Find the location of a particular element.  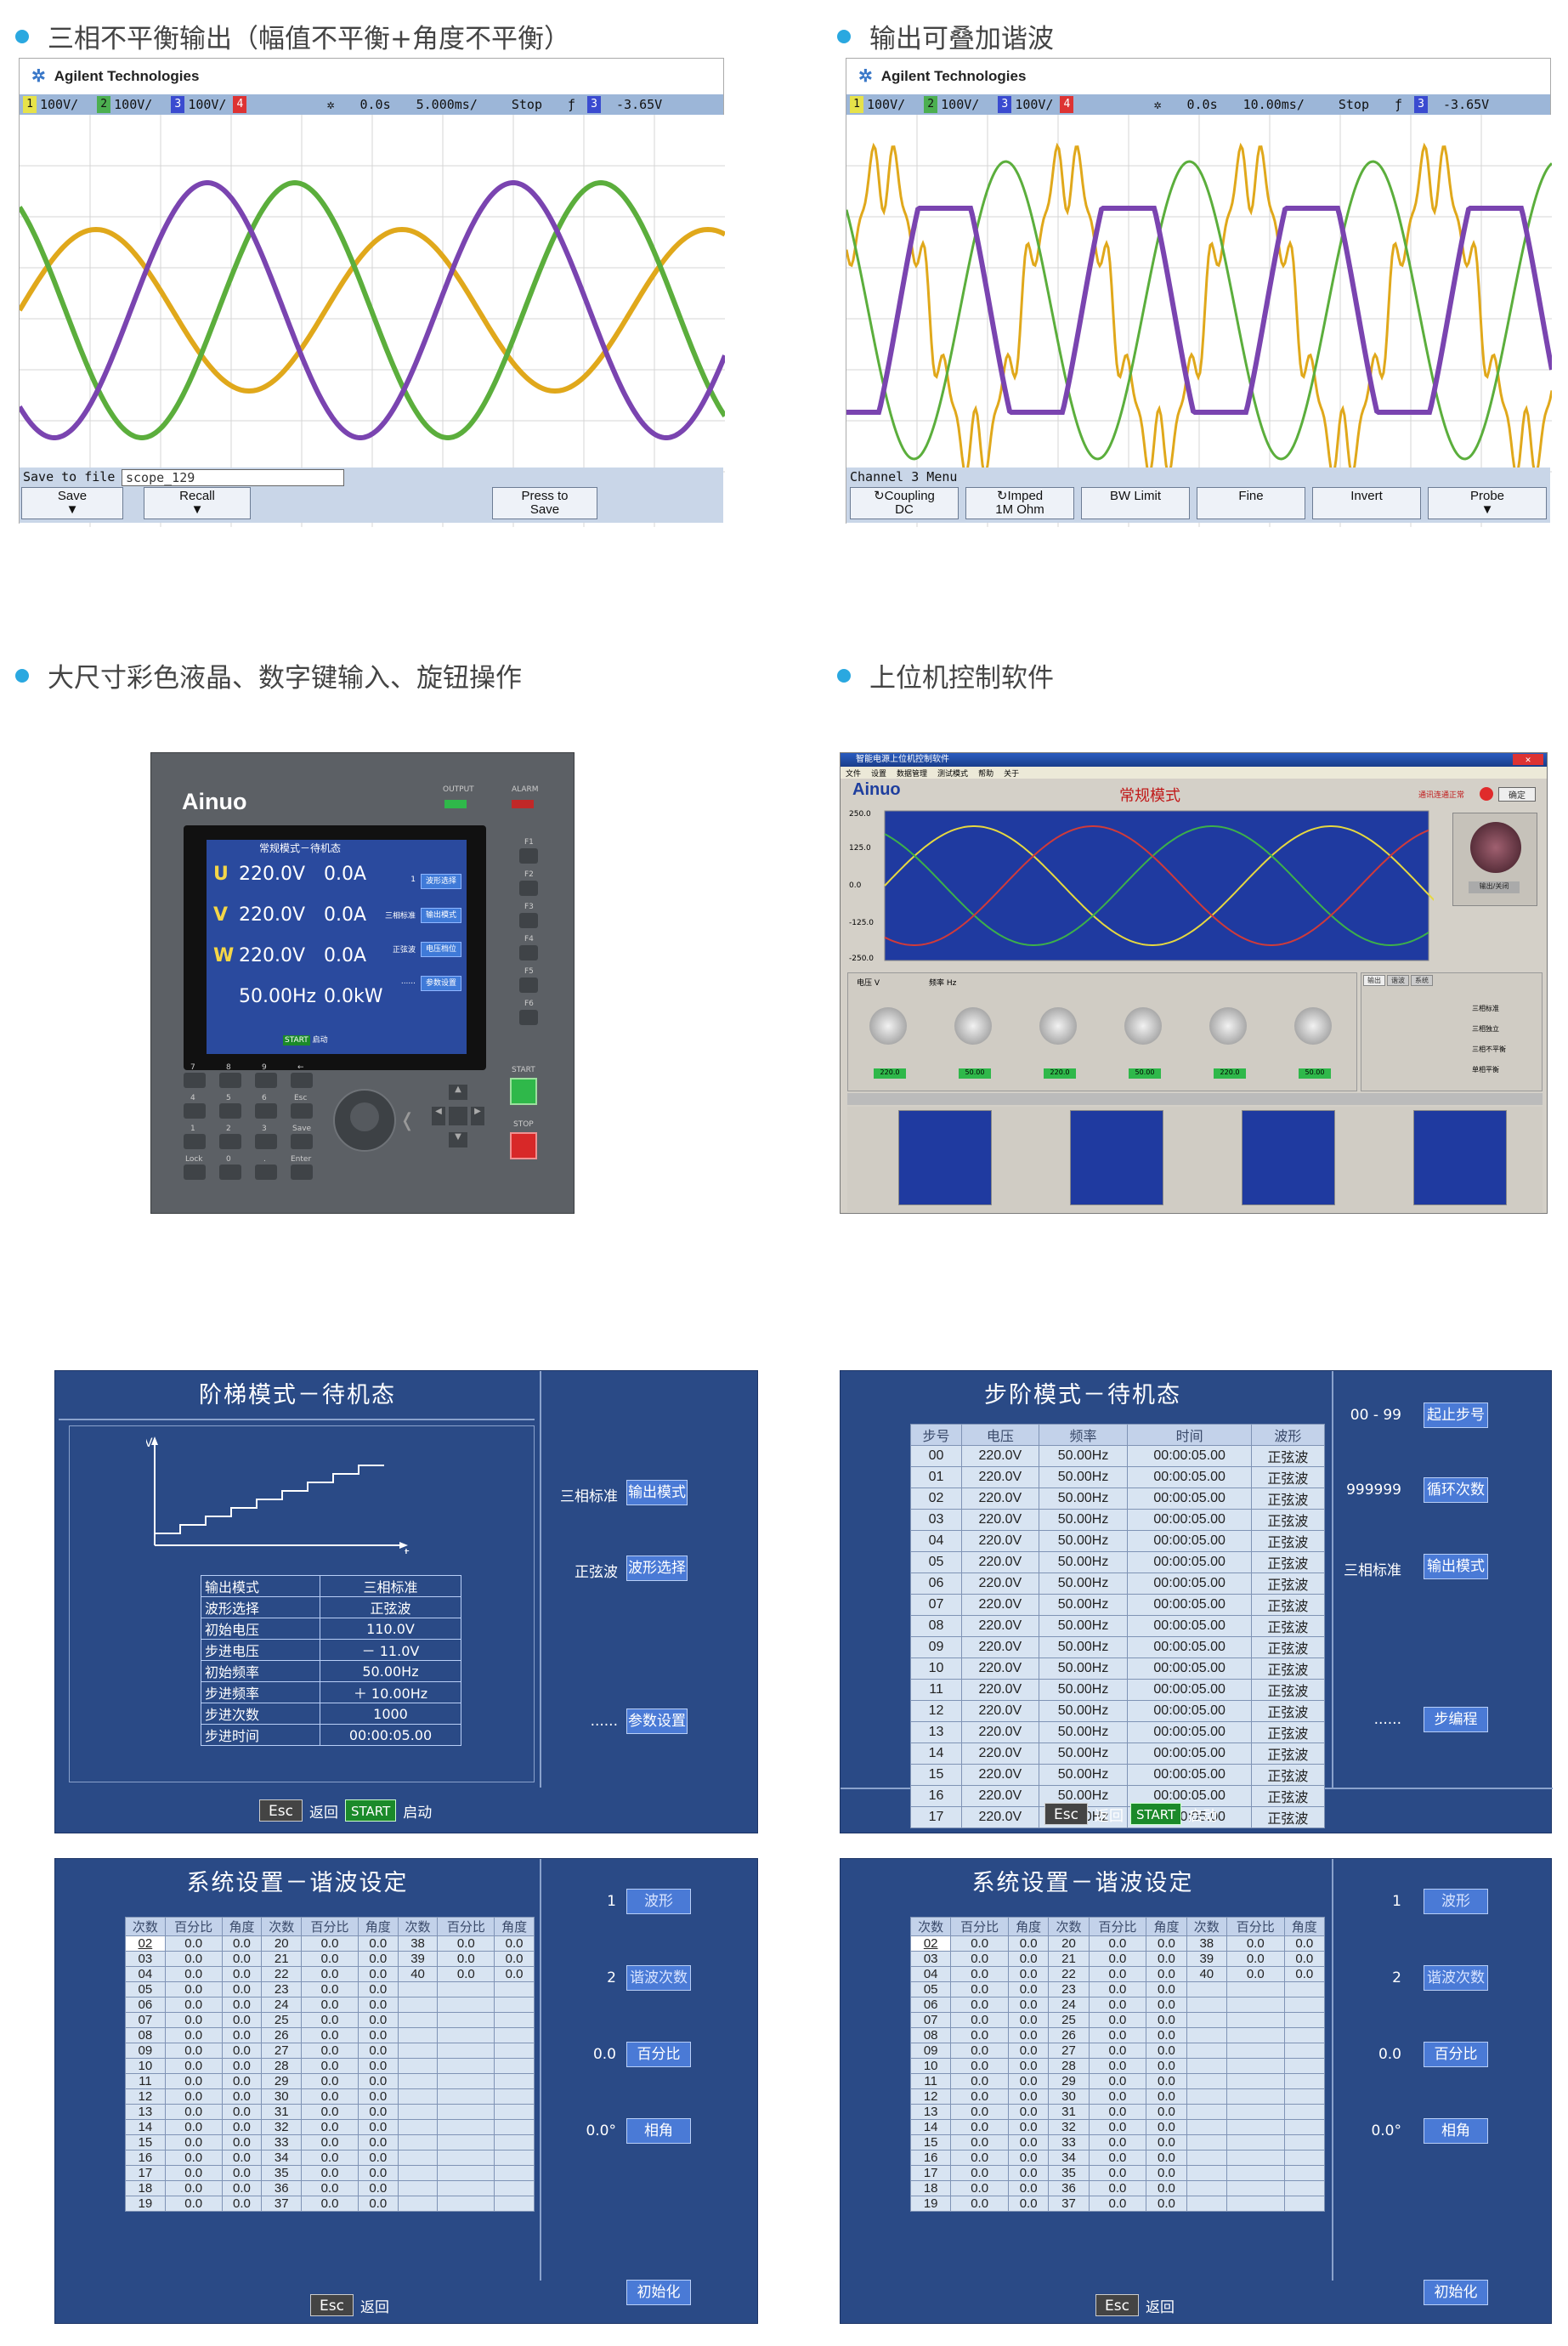

ok-key is located at coordinates (458, 1116).